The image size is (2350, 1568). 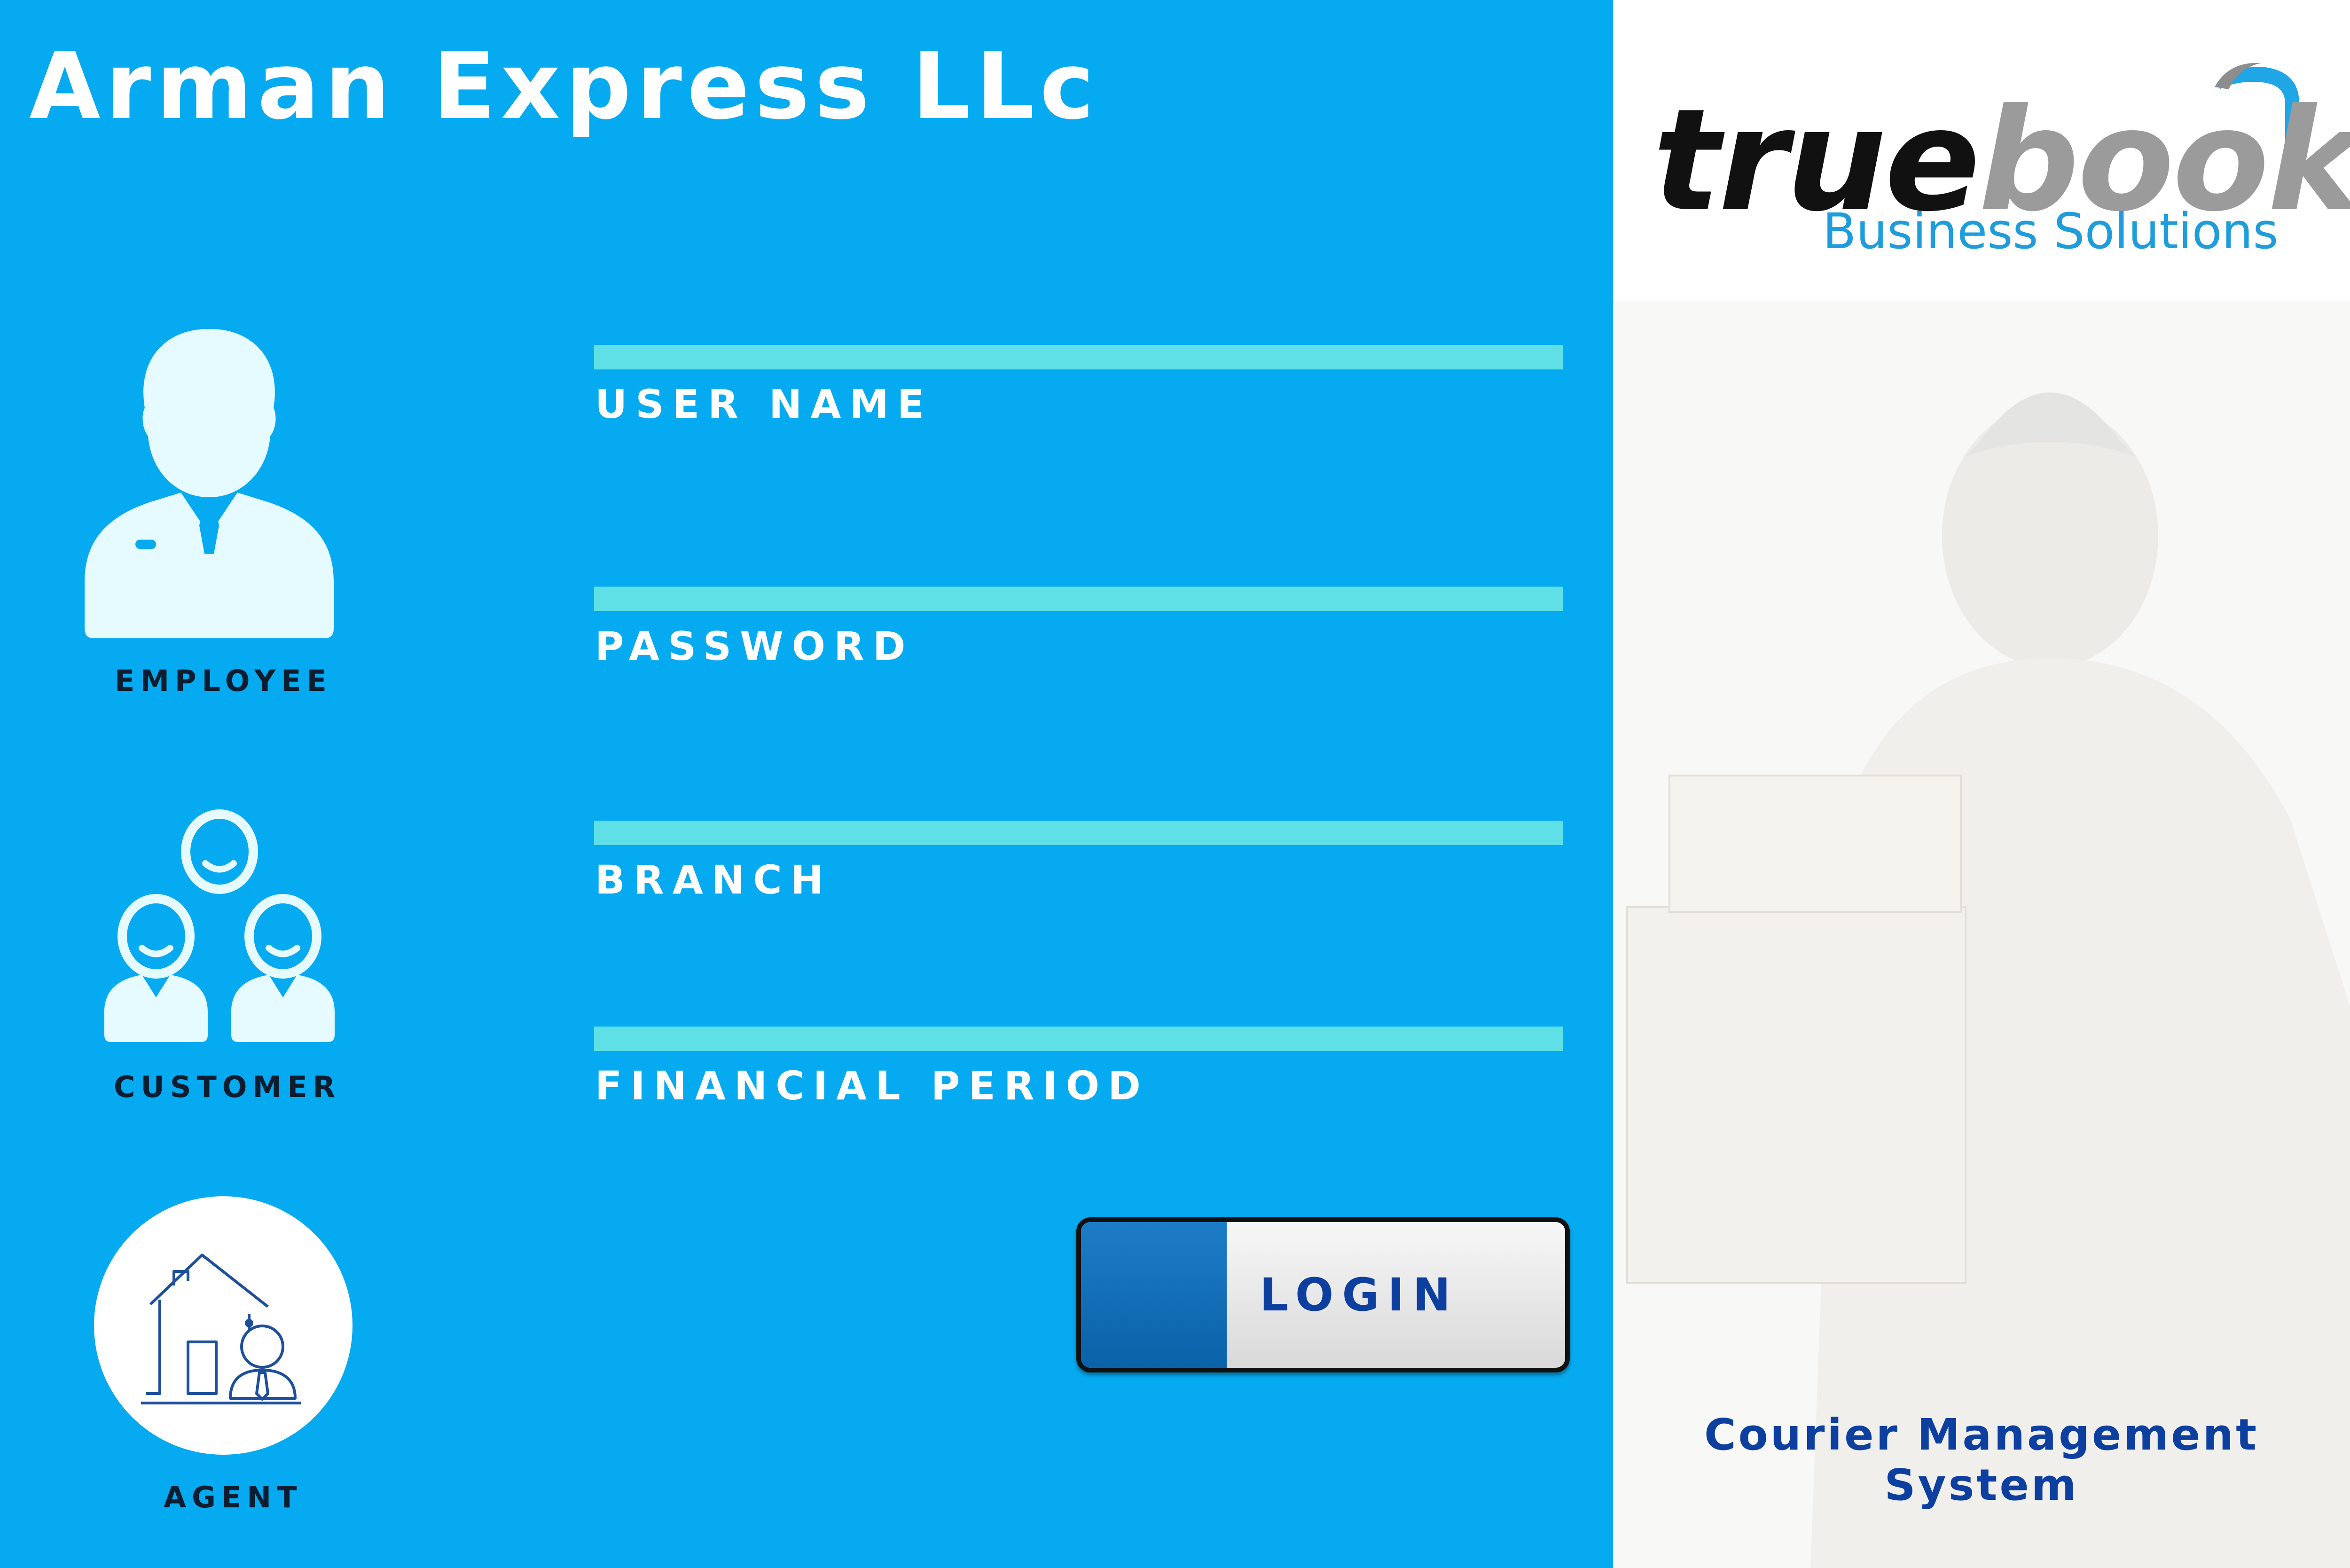 I want to click on login-button-label: LOGIN, so click(x=1359, y=1295).